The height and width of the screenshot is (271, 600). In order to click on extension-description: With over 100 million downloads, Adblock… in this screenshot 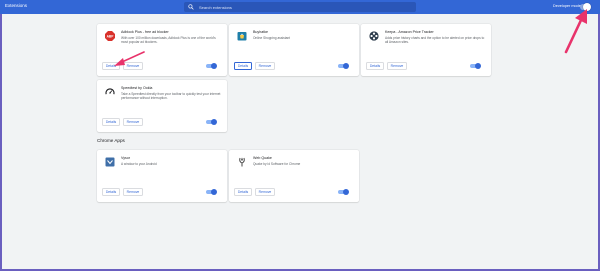, I will do `click(168, 40)`.